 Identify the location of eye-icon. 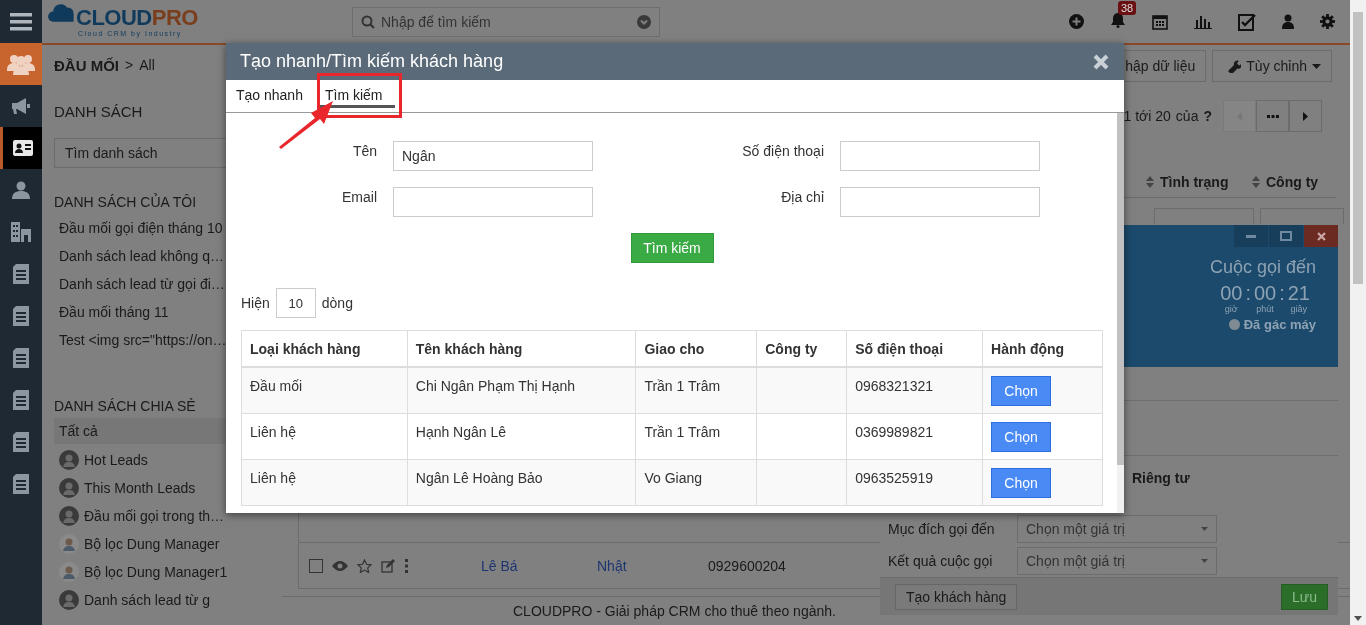
(340, 565).